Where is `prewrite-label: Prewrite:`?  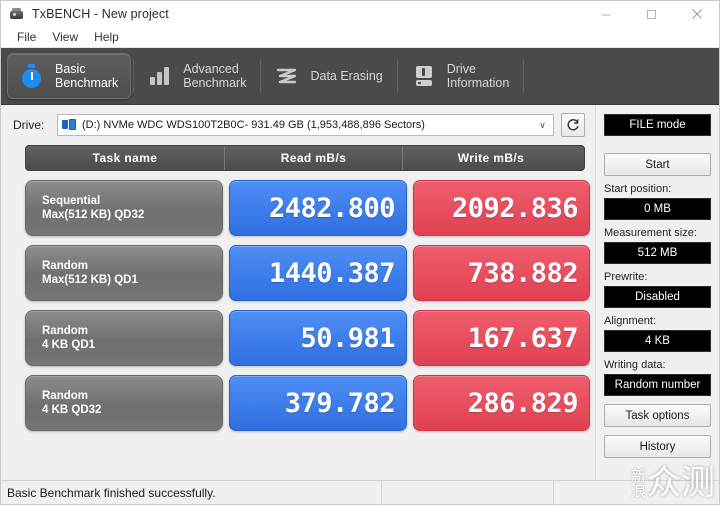 prewrite-label: Prewrite: is located at coordinates (626, 277).